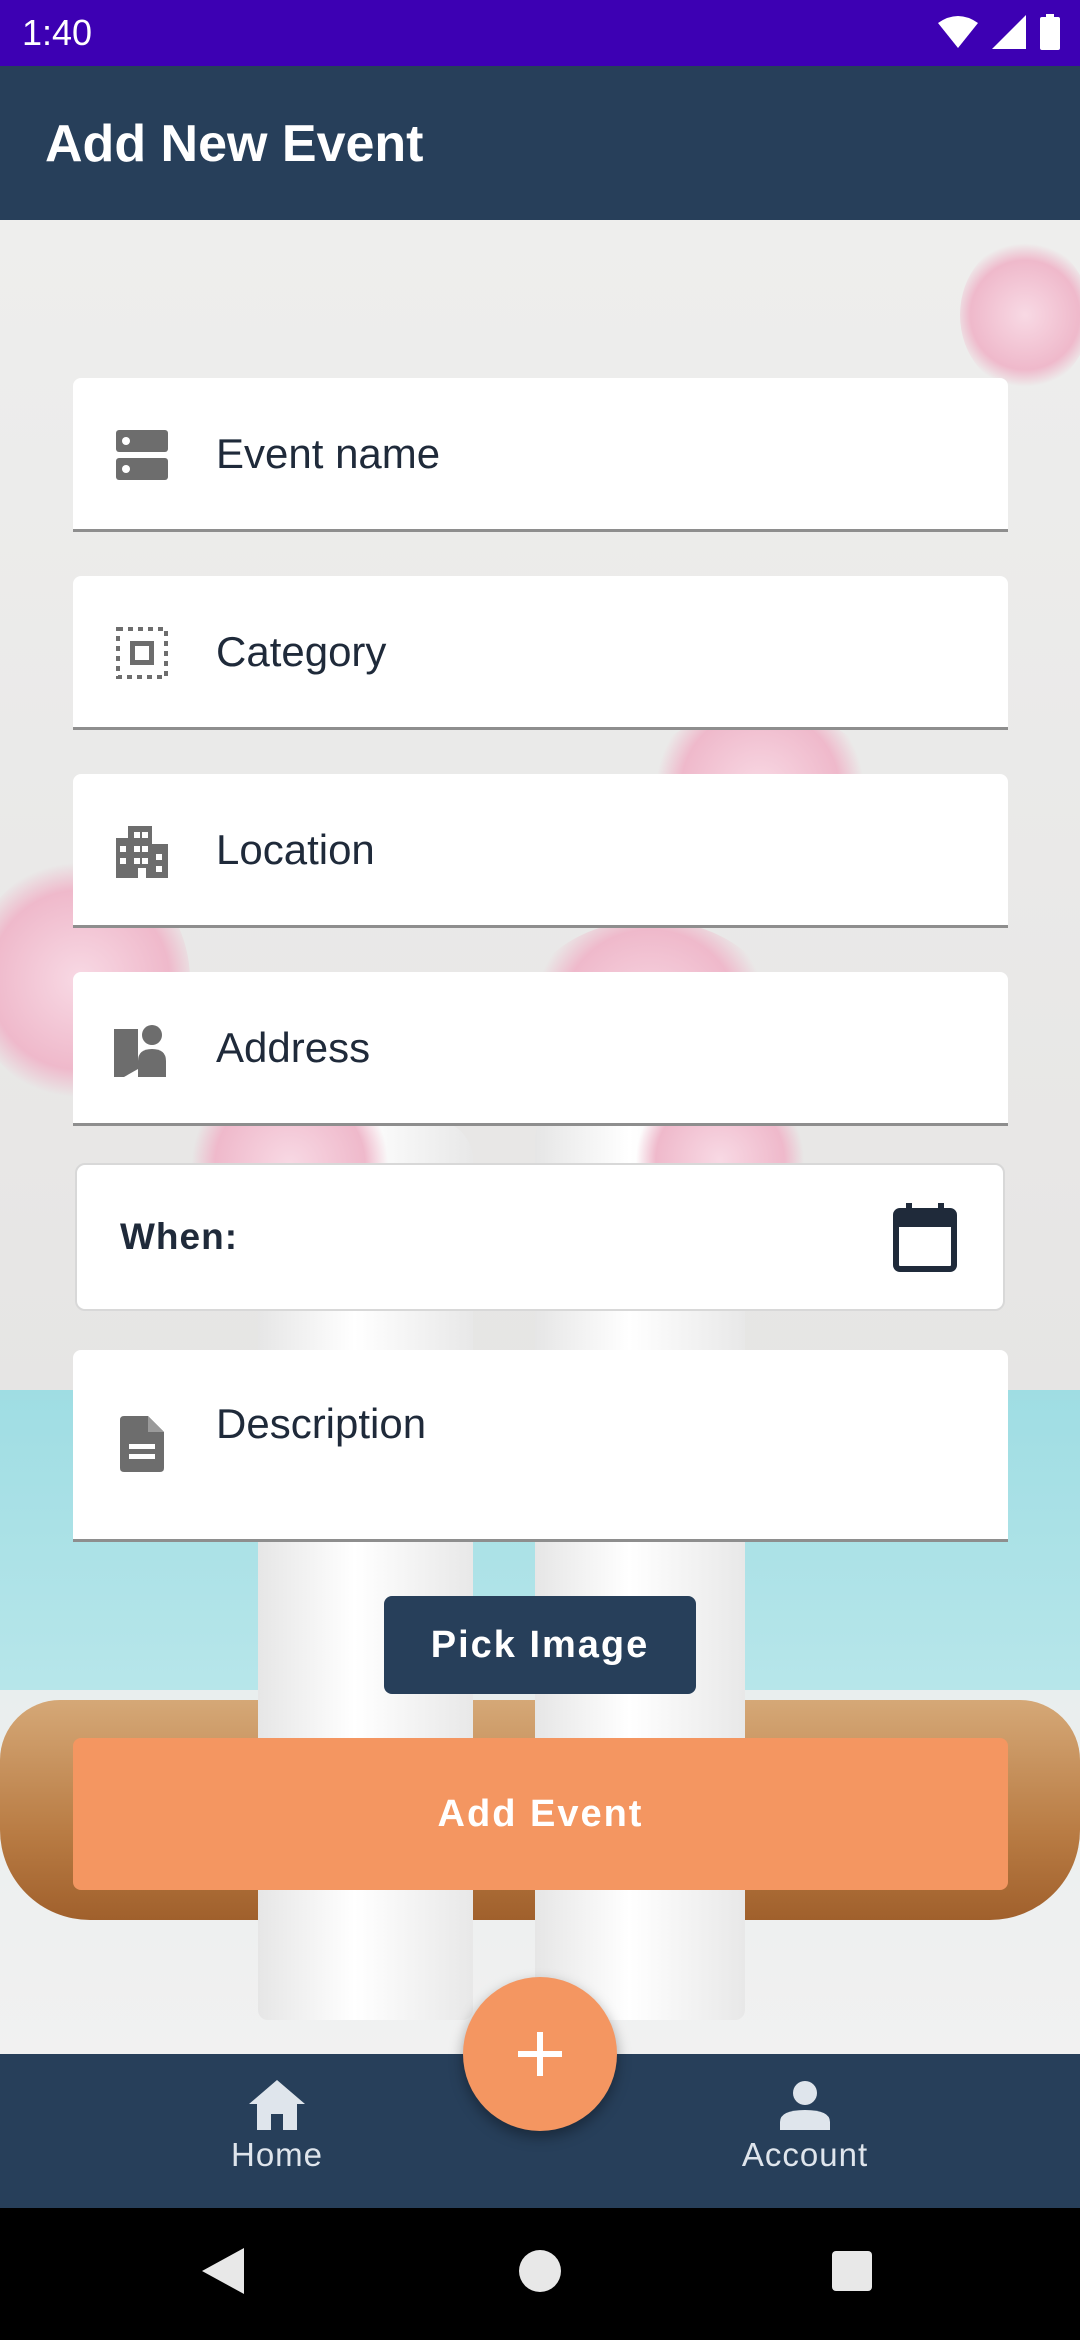  Describe the element at coordinates (142, 455) in the screenshot. I see `storage-icon` at that location.